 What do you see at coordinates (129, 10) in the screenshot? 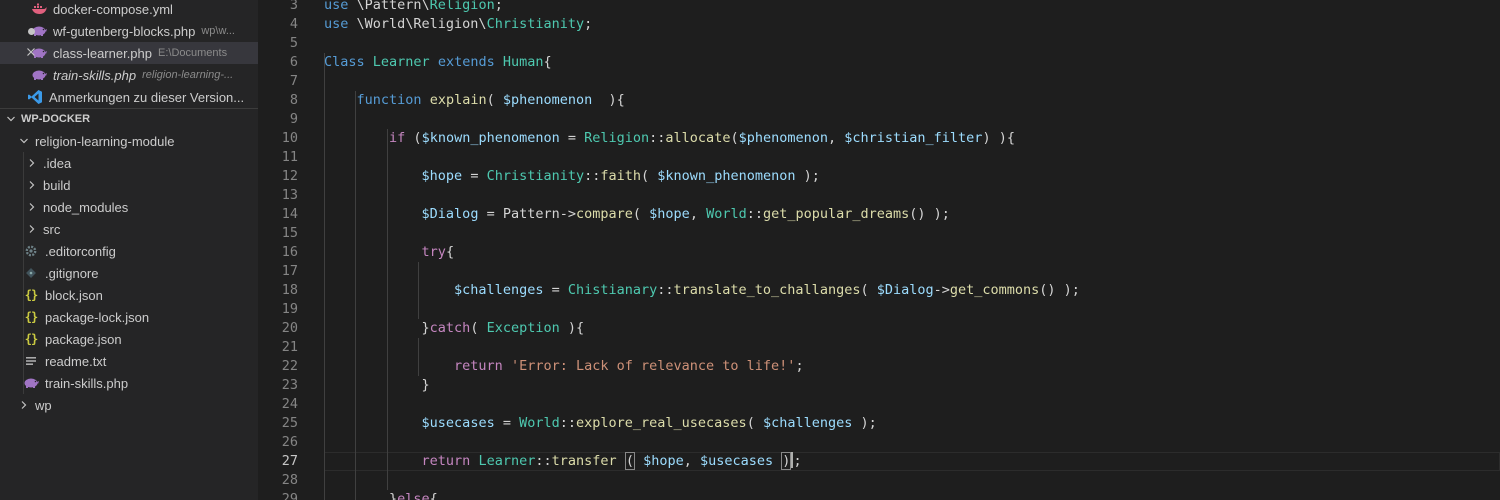
I see `open-editor-item: docker-compose.yml` at bounding box center [129, 10].